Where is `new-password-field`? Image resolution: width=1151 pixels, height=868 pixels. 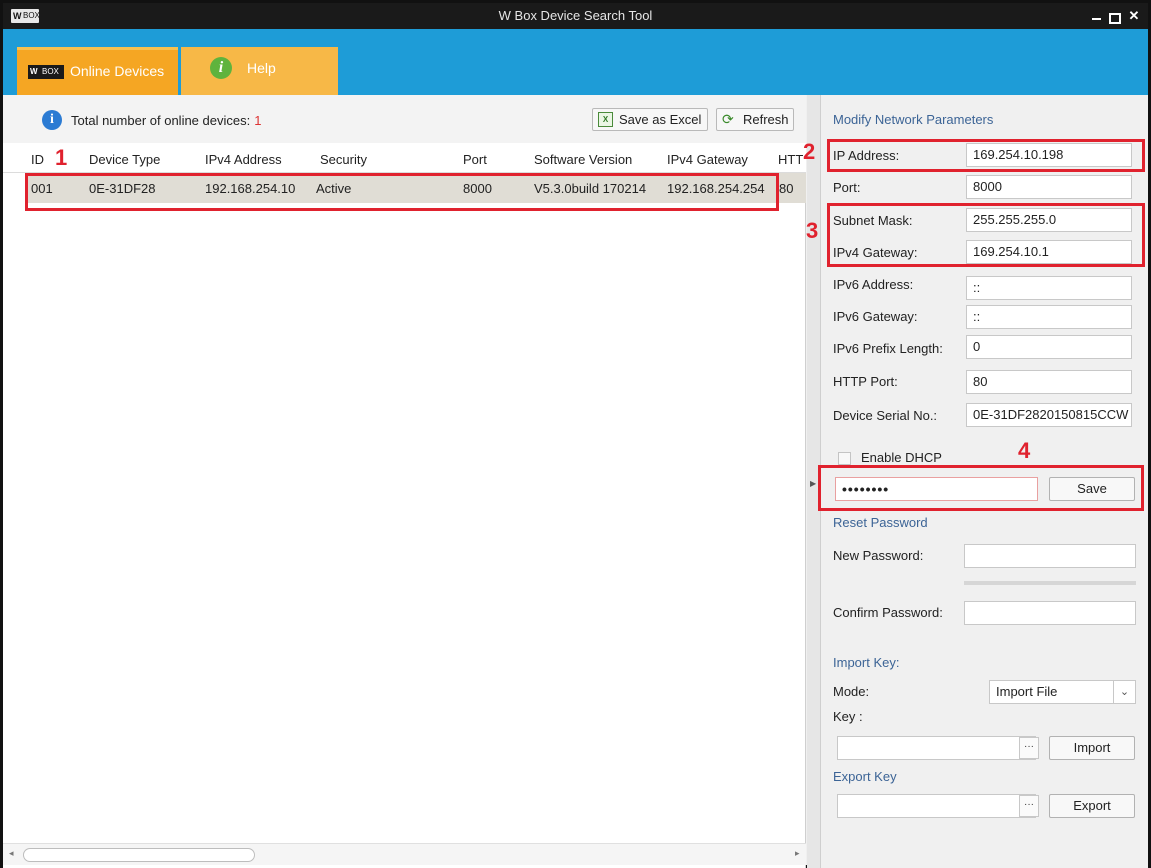 new-password-field is located at coordinates (1050, 556).